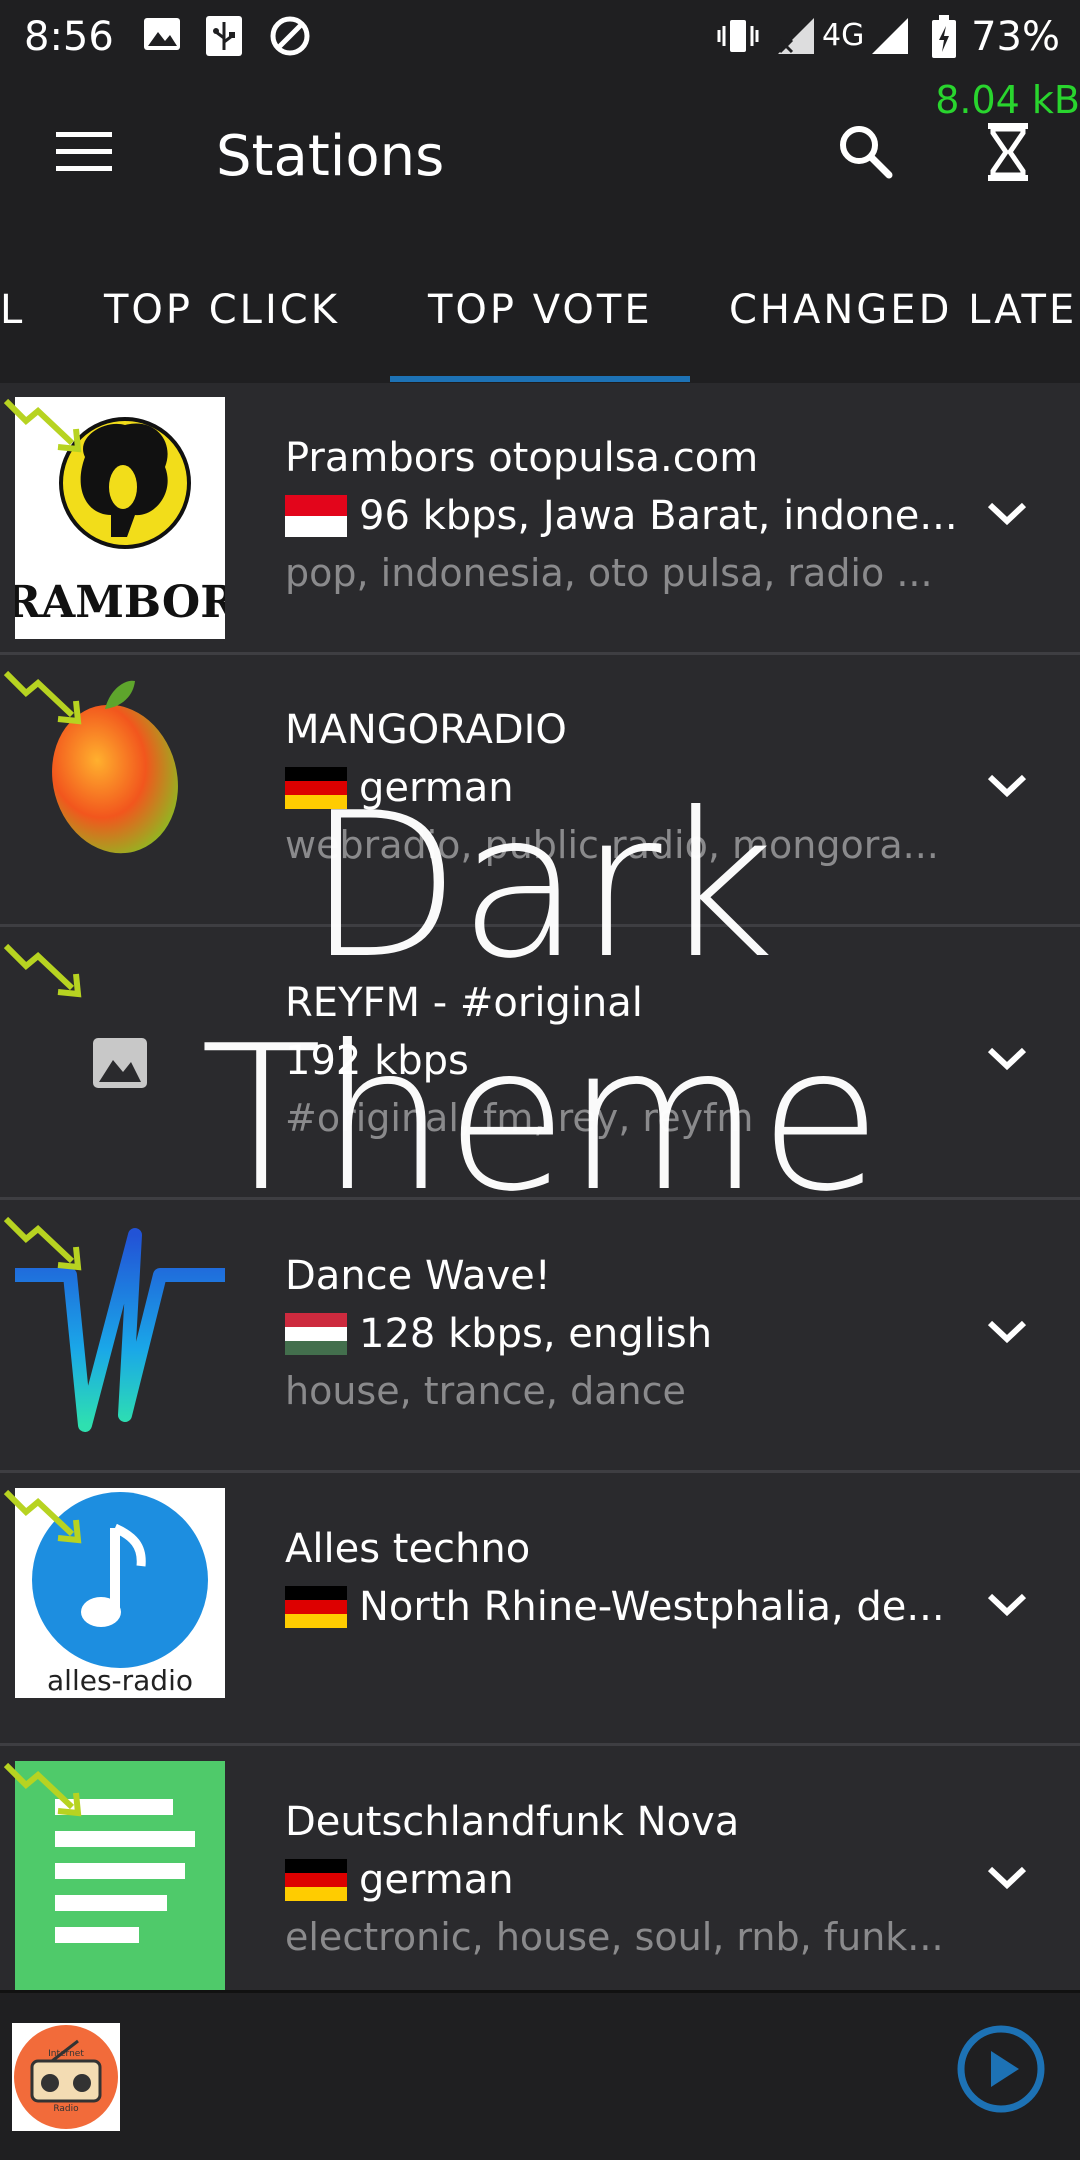  Describe the element at coordinates (796, 36) in the screenshot. I see `signal-no-data-icon` at that location.